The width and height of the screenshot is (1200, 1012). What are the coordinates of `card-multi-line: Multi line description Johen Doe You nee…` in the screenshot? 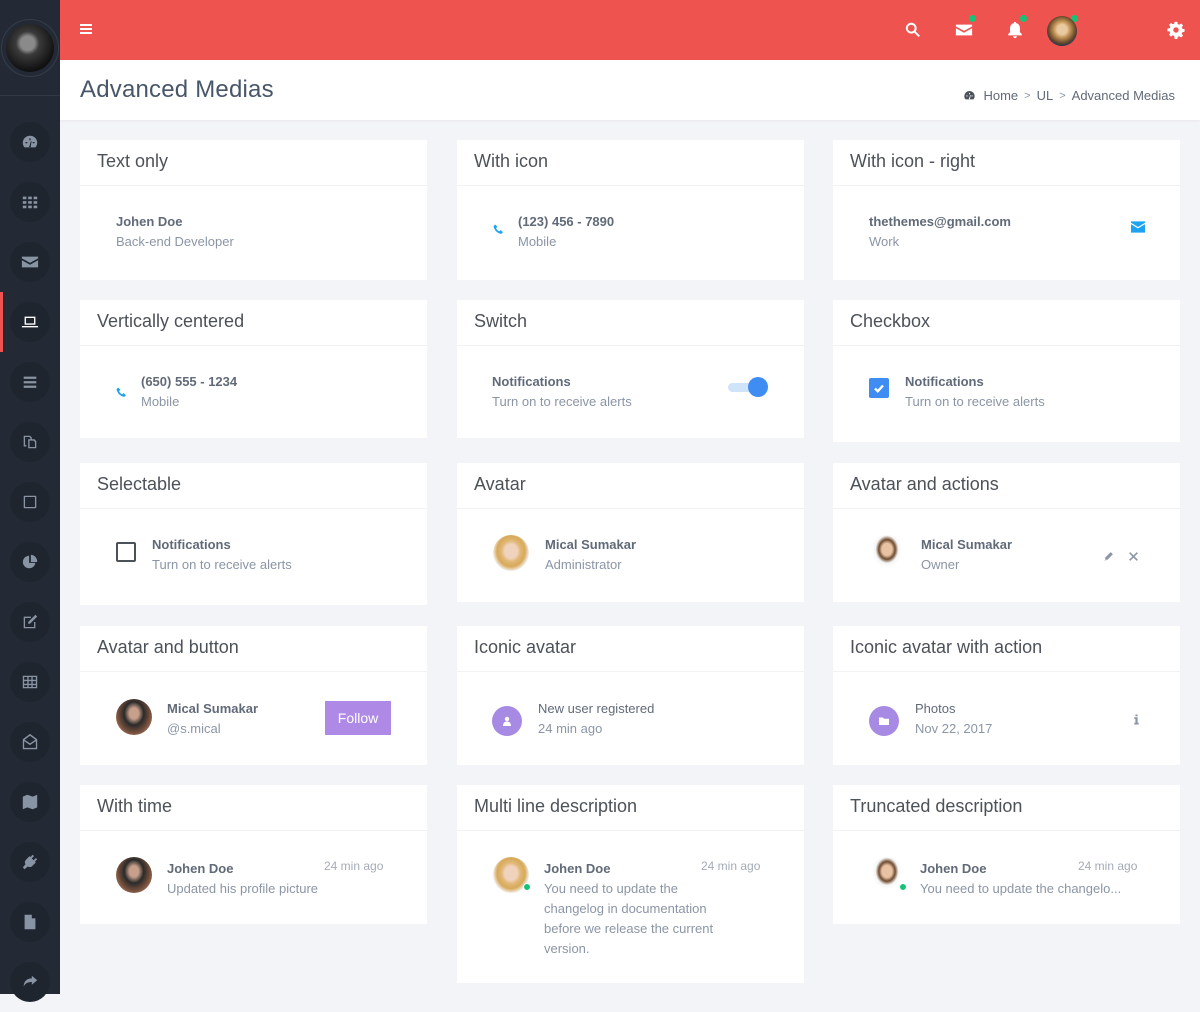 It's located at (630, 884).